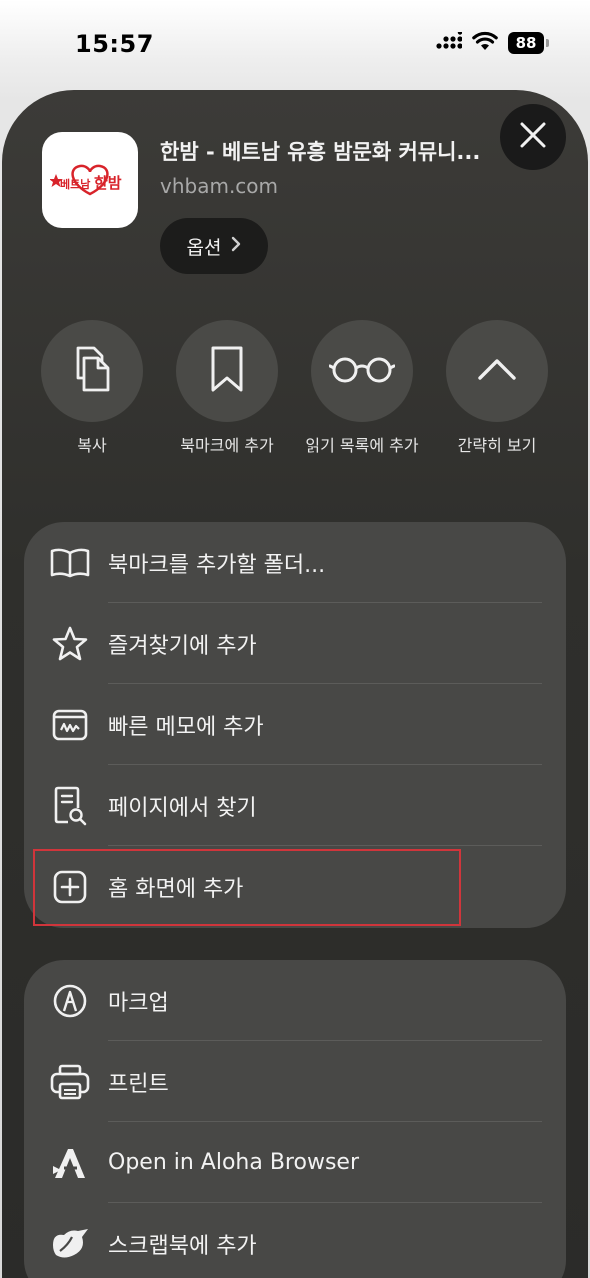 Image resolution: width=590 pixels, height=1278 pixels. What do you see at coordinates (362, 445) in the screenshot?
I see `reading-list-label: 읽기 목록에 추가` at bounding box center [362, 445].